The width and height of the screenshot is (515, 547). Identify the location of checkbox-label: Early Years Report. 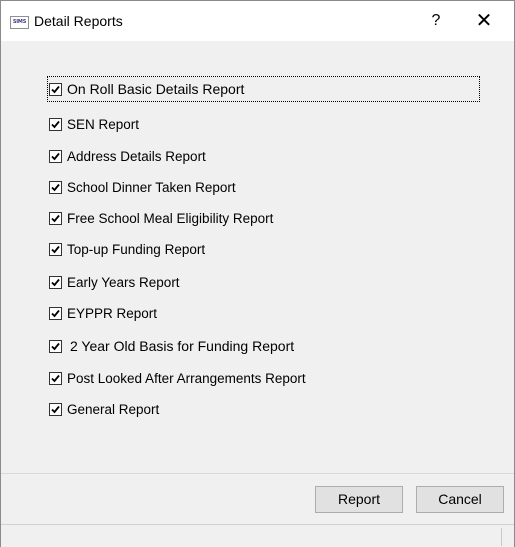
(123, 282).